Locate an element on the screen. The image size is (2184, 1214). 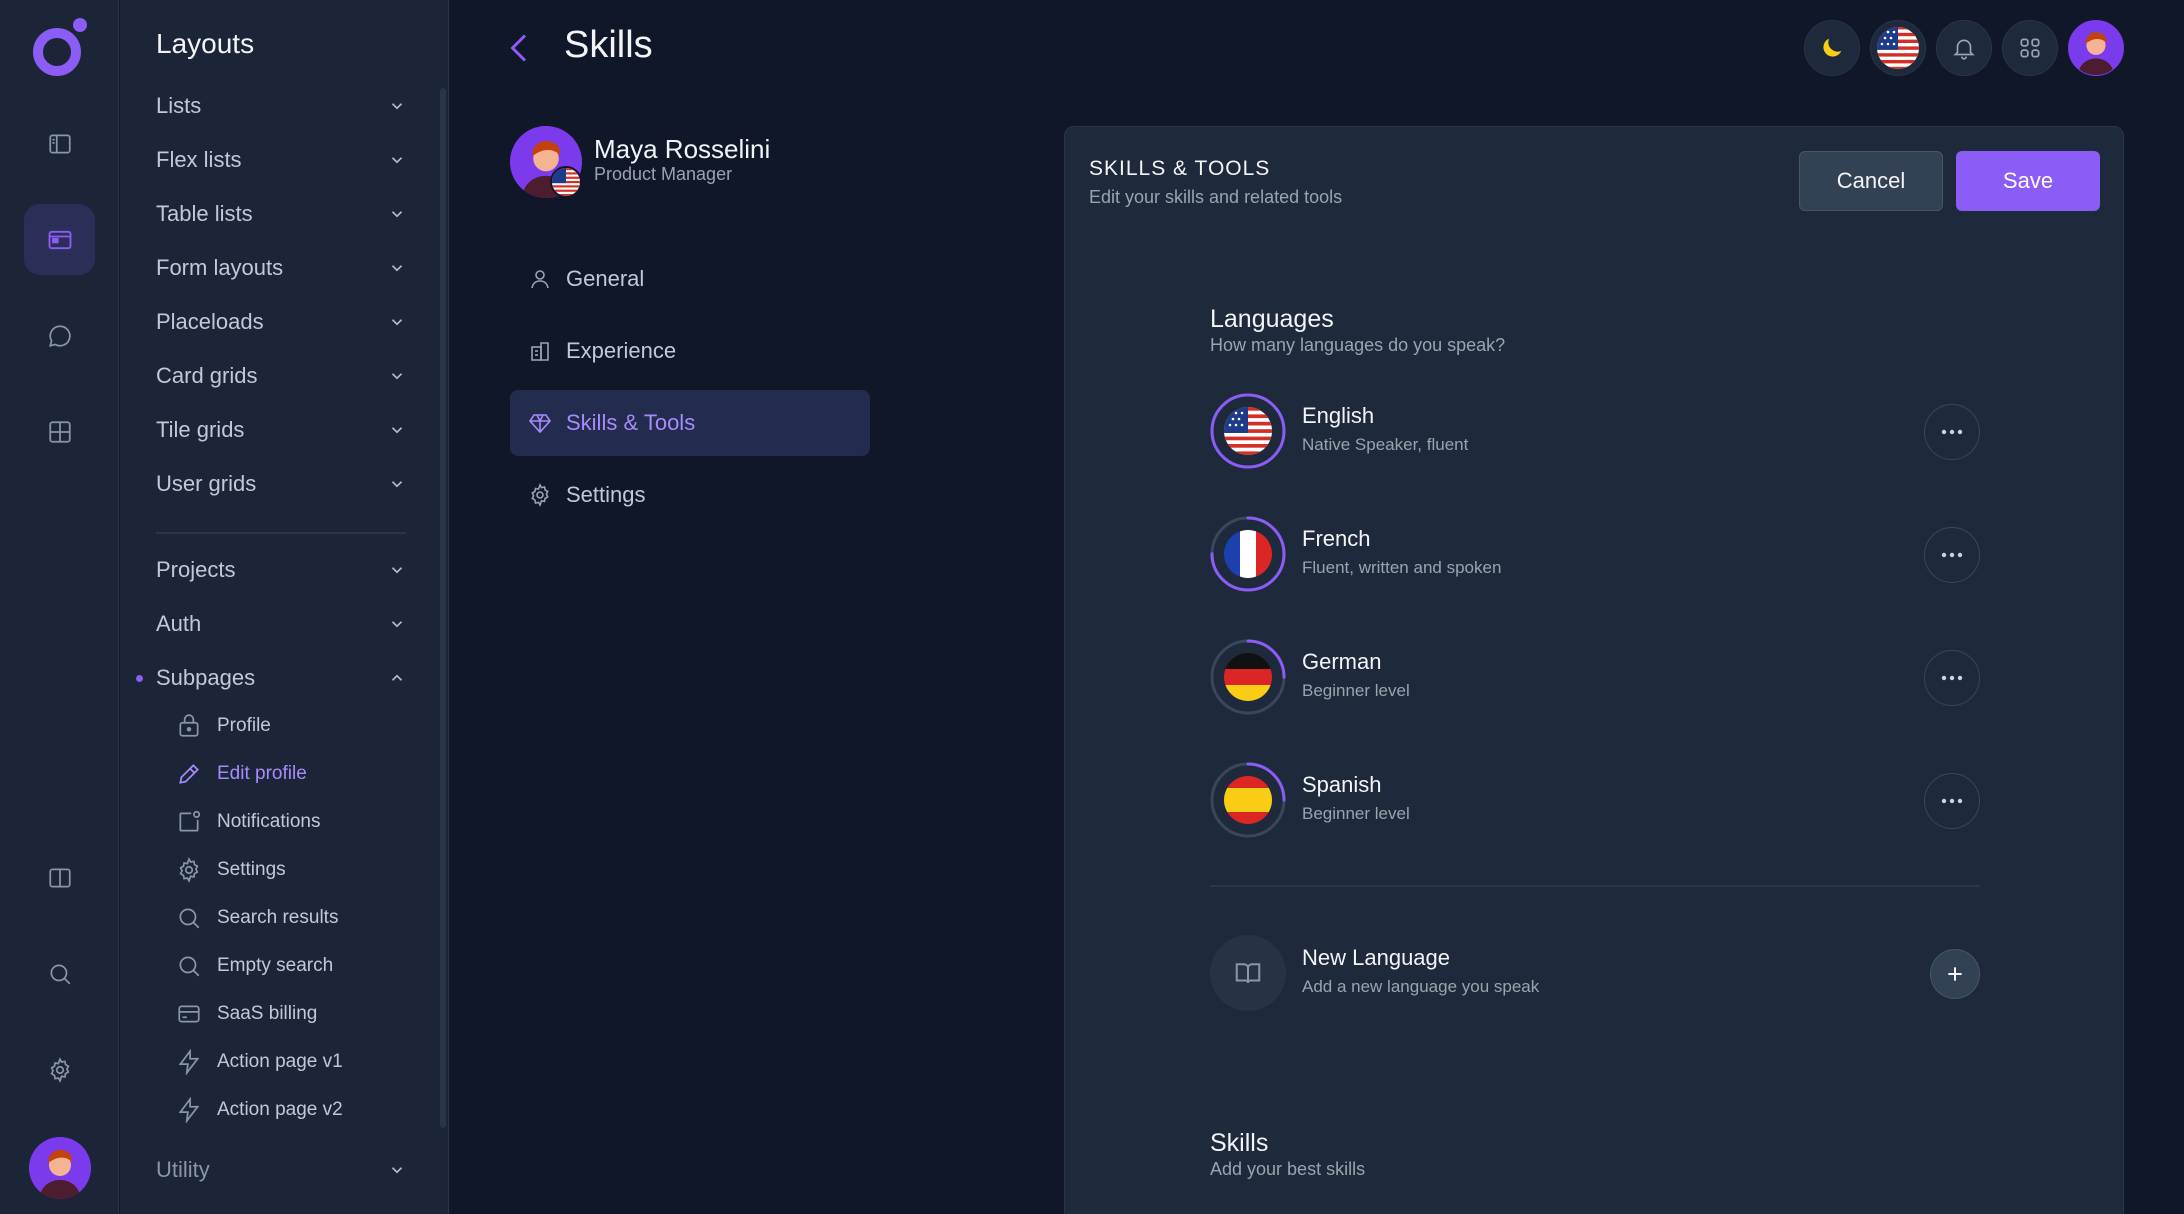
profile-menu-avatar is located at coordinates (2096, 48).